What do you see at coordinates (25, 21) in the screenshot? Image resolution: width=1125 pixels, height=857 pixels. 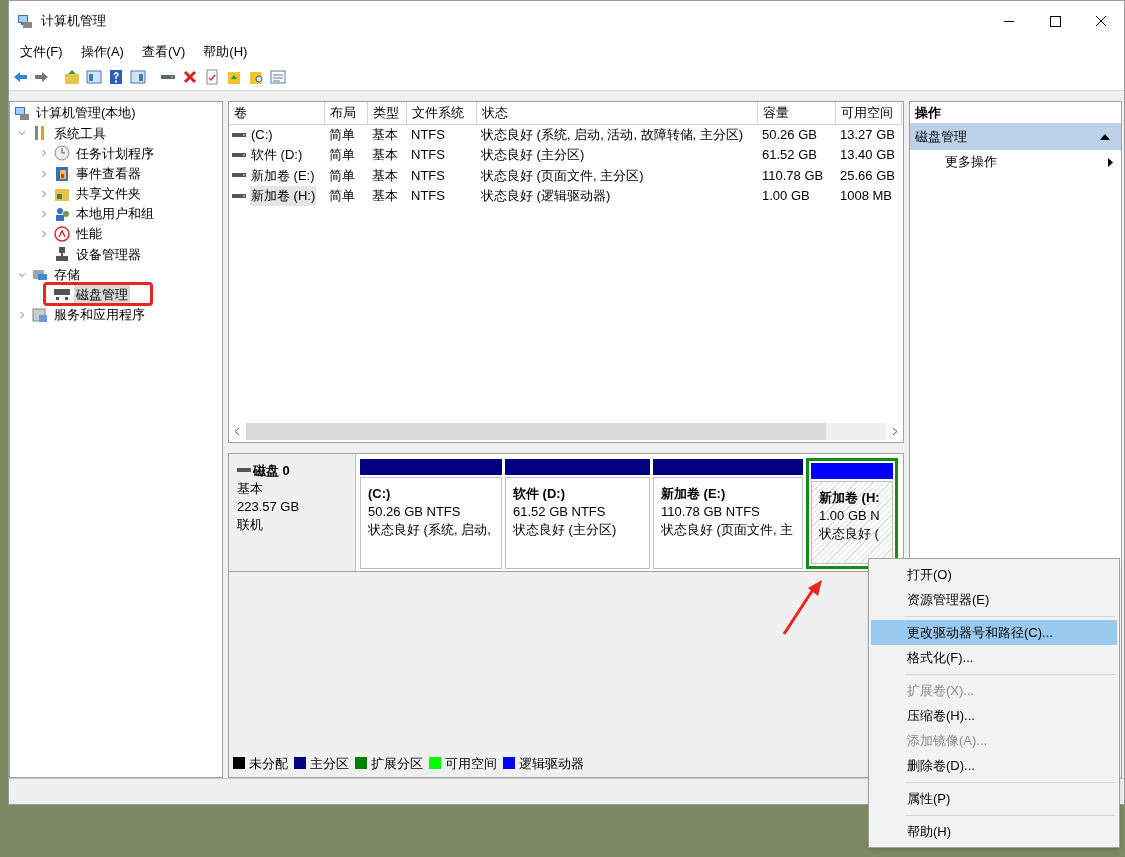 I see `computer-icon` at bounding box center [25, 21].